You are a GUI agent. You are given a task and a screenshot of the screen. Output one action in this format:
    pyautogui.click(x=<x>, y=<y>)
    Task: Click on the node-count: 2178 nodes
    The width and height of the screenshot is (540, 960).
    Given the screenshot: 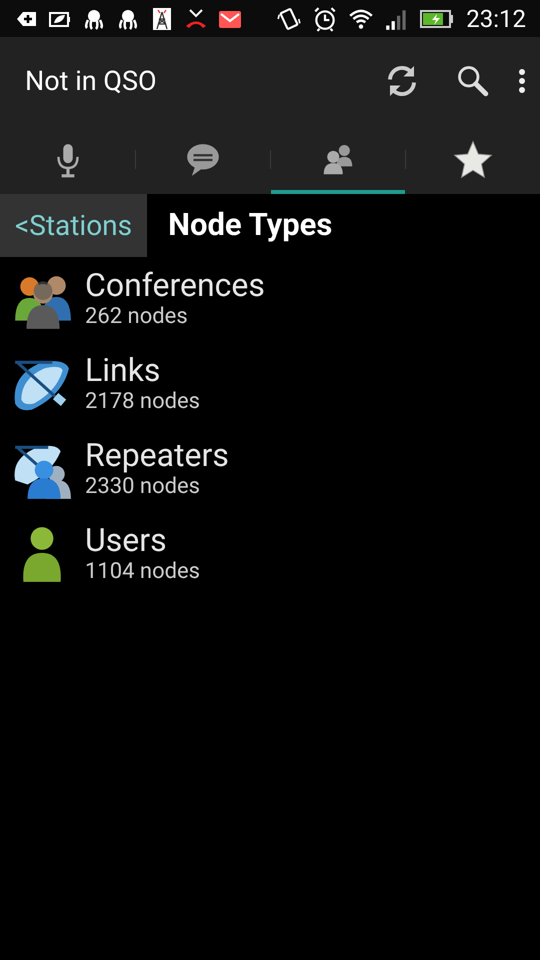 What is the action you would take?
    pyautogui.click(x=142, y=402)
    